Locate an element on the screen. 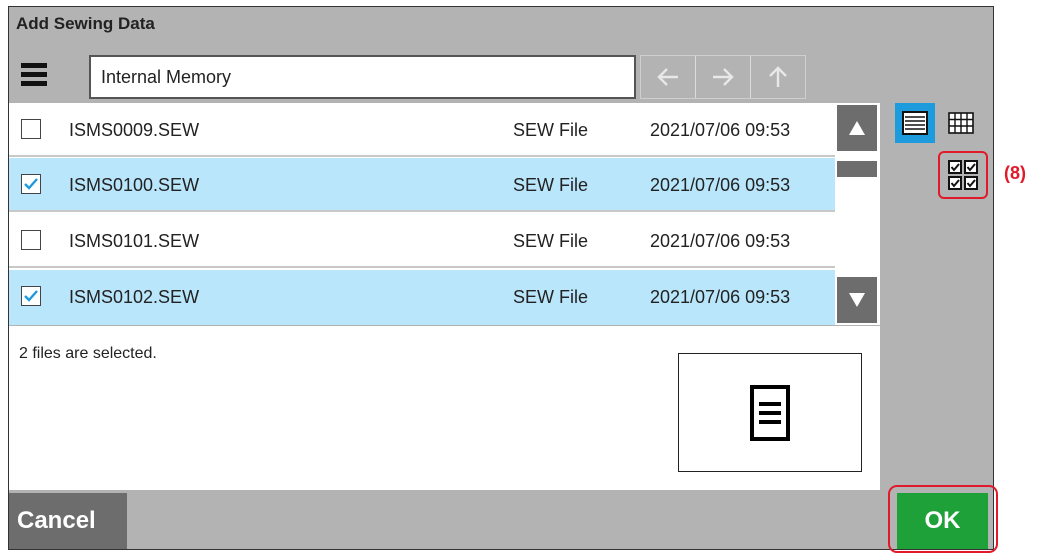 Image resolution: width=1040 pixels, height=553 pixels. file-name: ISMS0102.SEW is located at coordinates (134, 297).